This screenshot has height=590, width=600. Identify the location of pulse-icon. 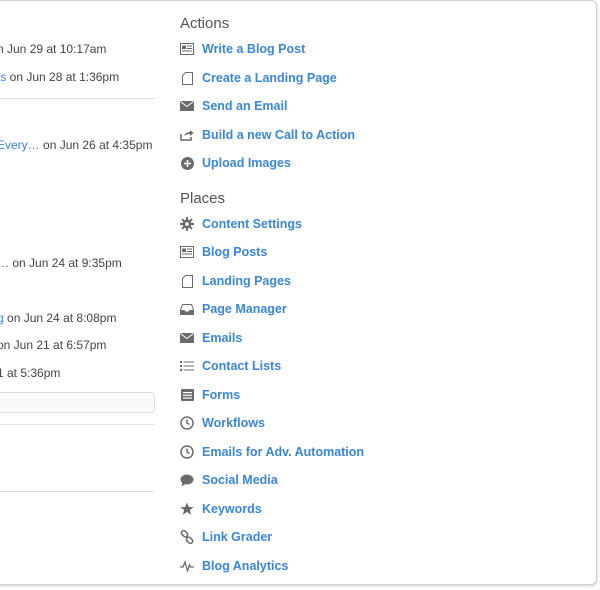
(187, 566).